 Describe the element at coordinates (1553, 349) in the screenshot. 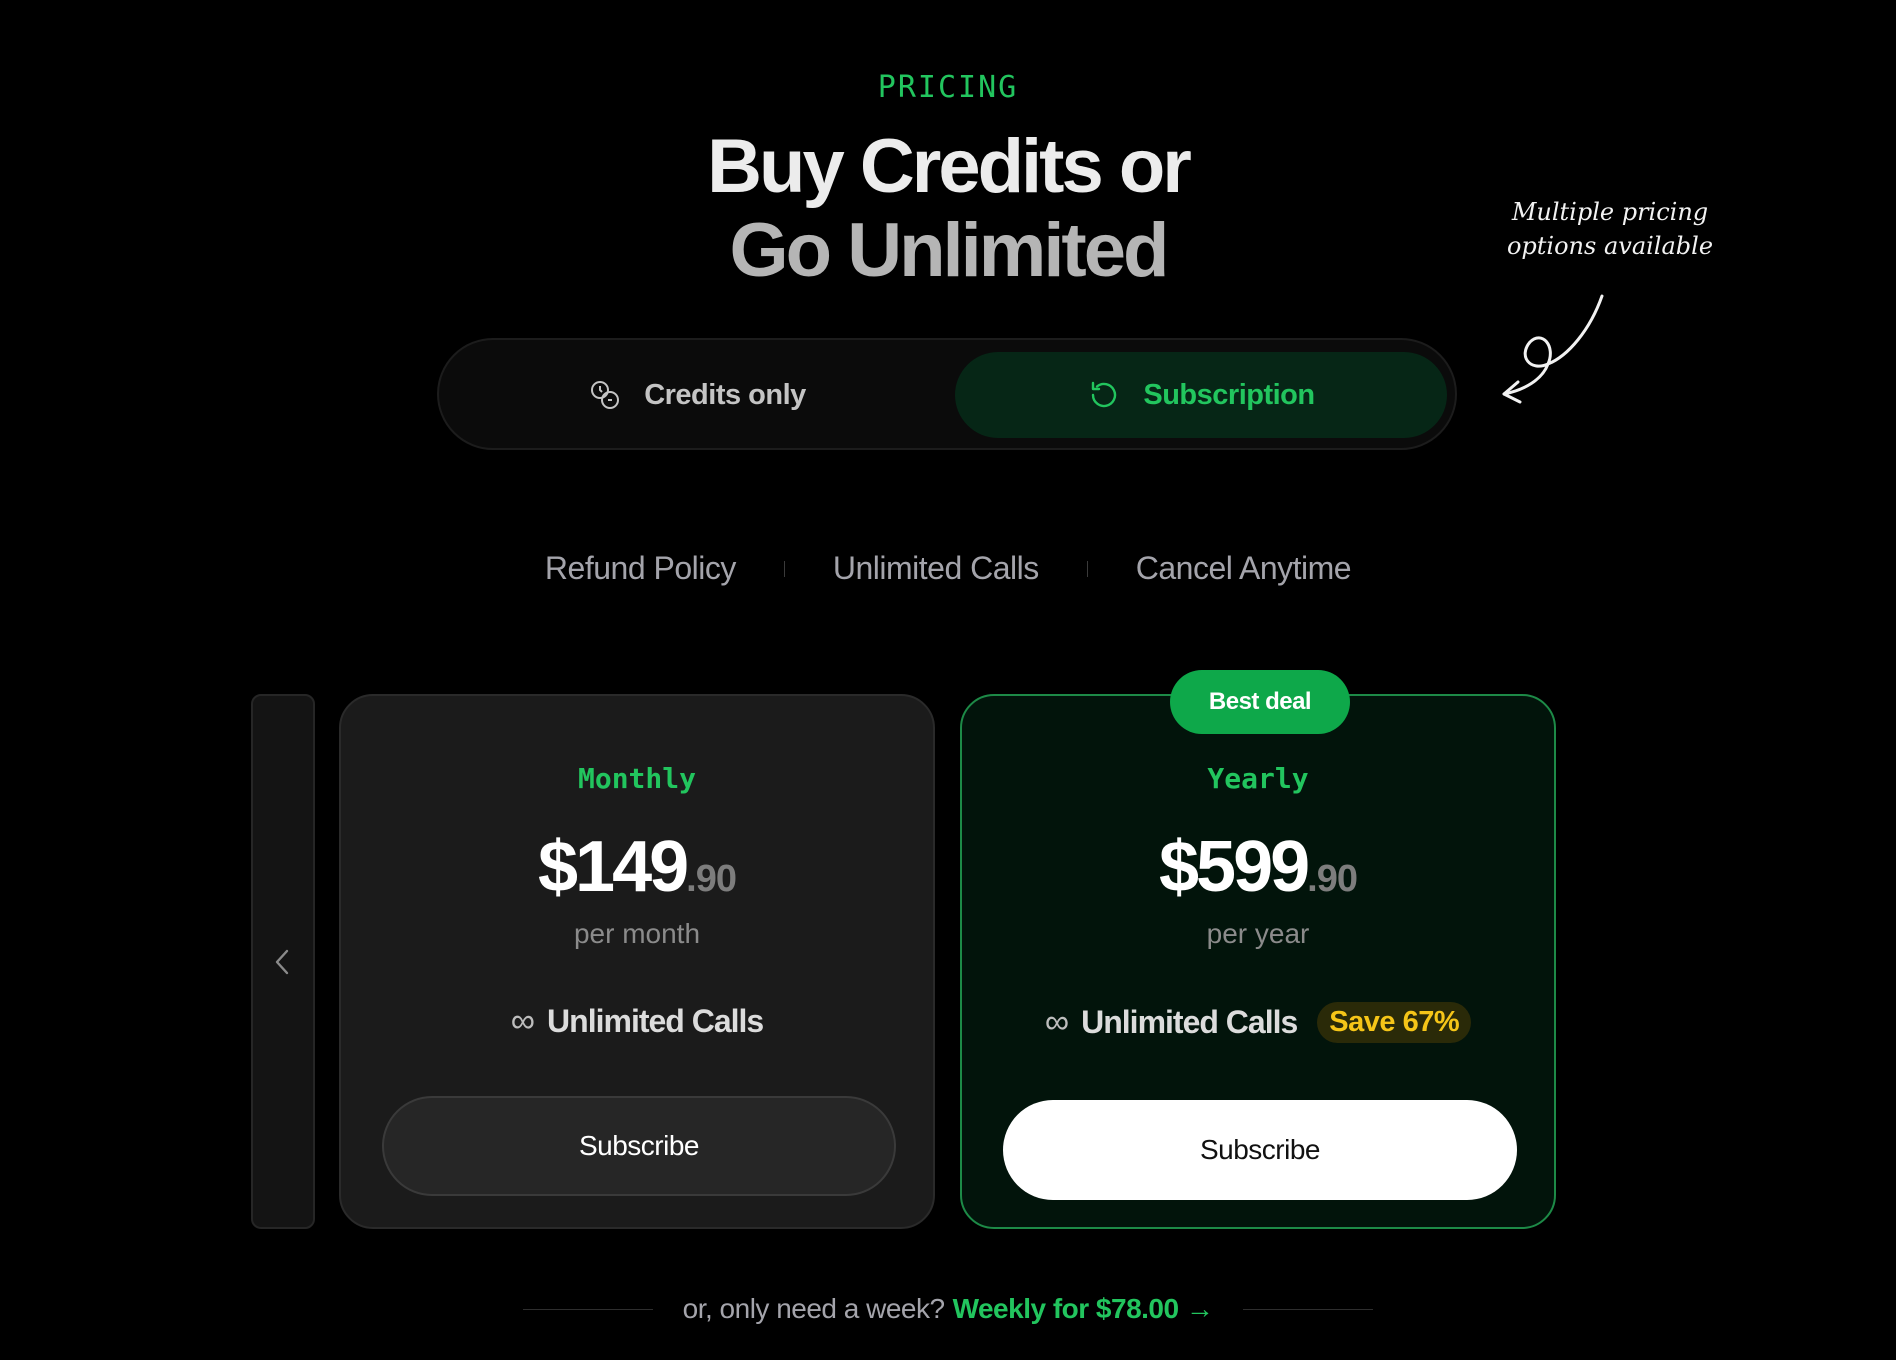

I see `curly-arrow-icon` at that location.